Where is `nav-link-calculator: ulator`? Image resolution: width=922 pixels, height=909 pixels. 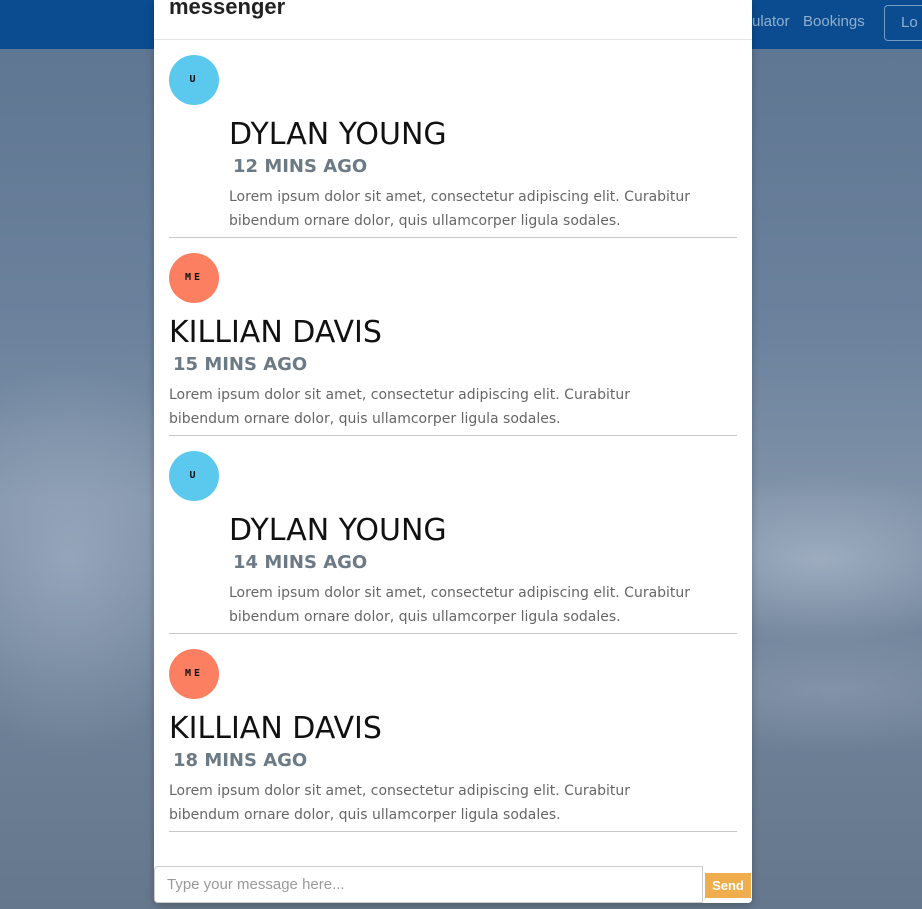
nav-link-calculator: ulator is located at coordinates (771, 21).